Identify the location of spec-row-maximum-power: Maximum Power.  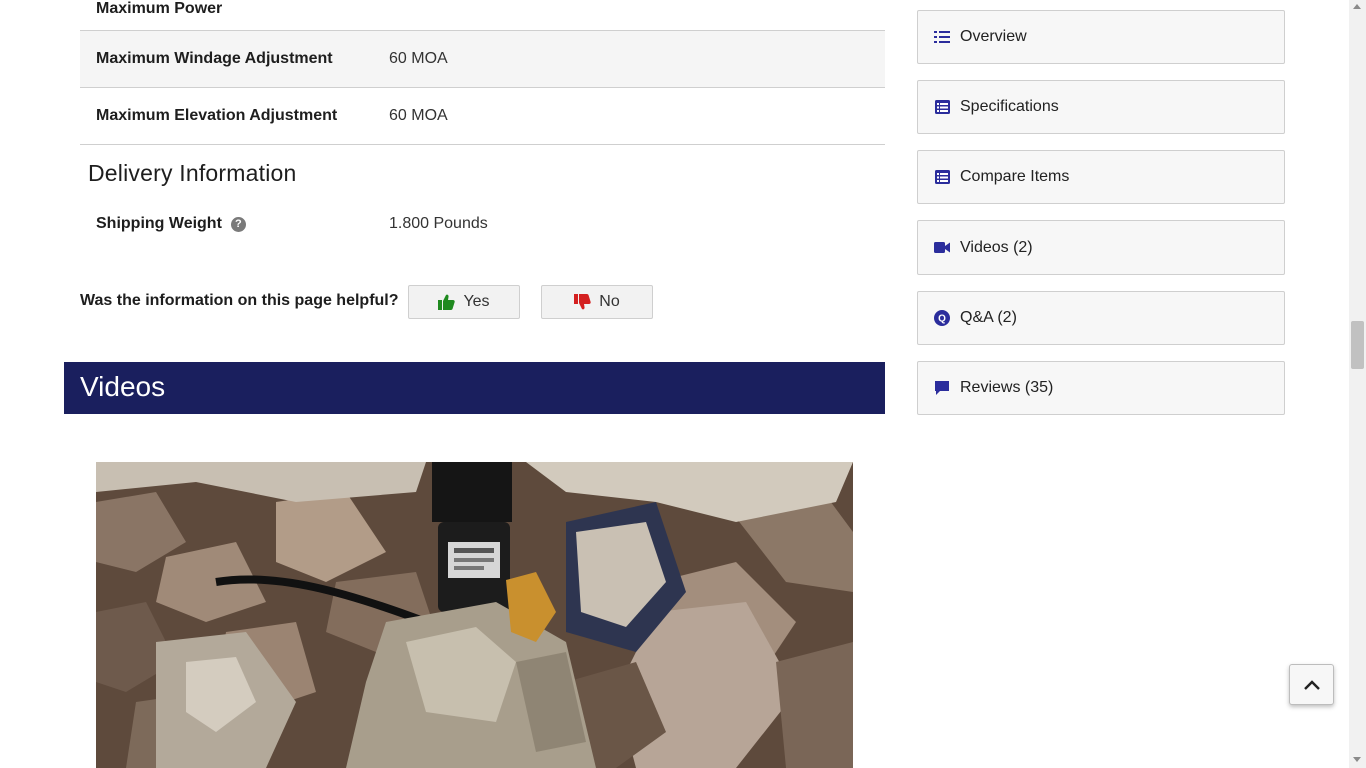
(482, 15).